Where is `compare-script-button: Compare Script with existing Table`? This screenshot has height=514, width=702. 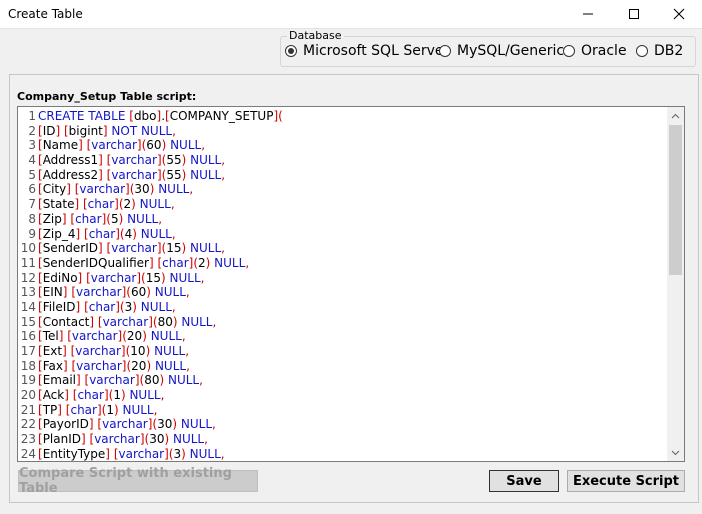
compare-script-button: Compare Script with existing Table is located at coordinates (138, 481).